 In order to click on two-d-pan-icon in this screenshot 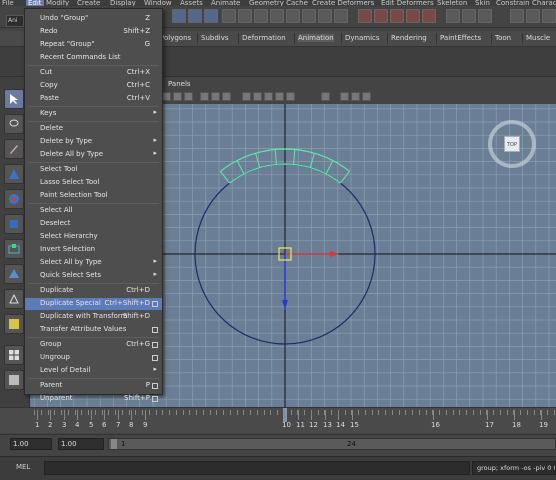, I will do `click(188, 96)`.